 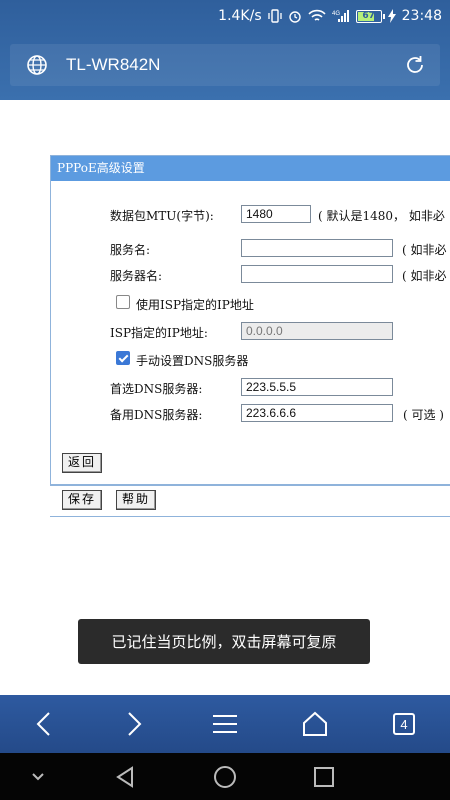 I want to click on alarm-icon, so click(x=295, y=16).